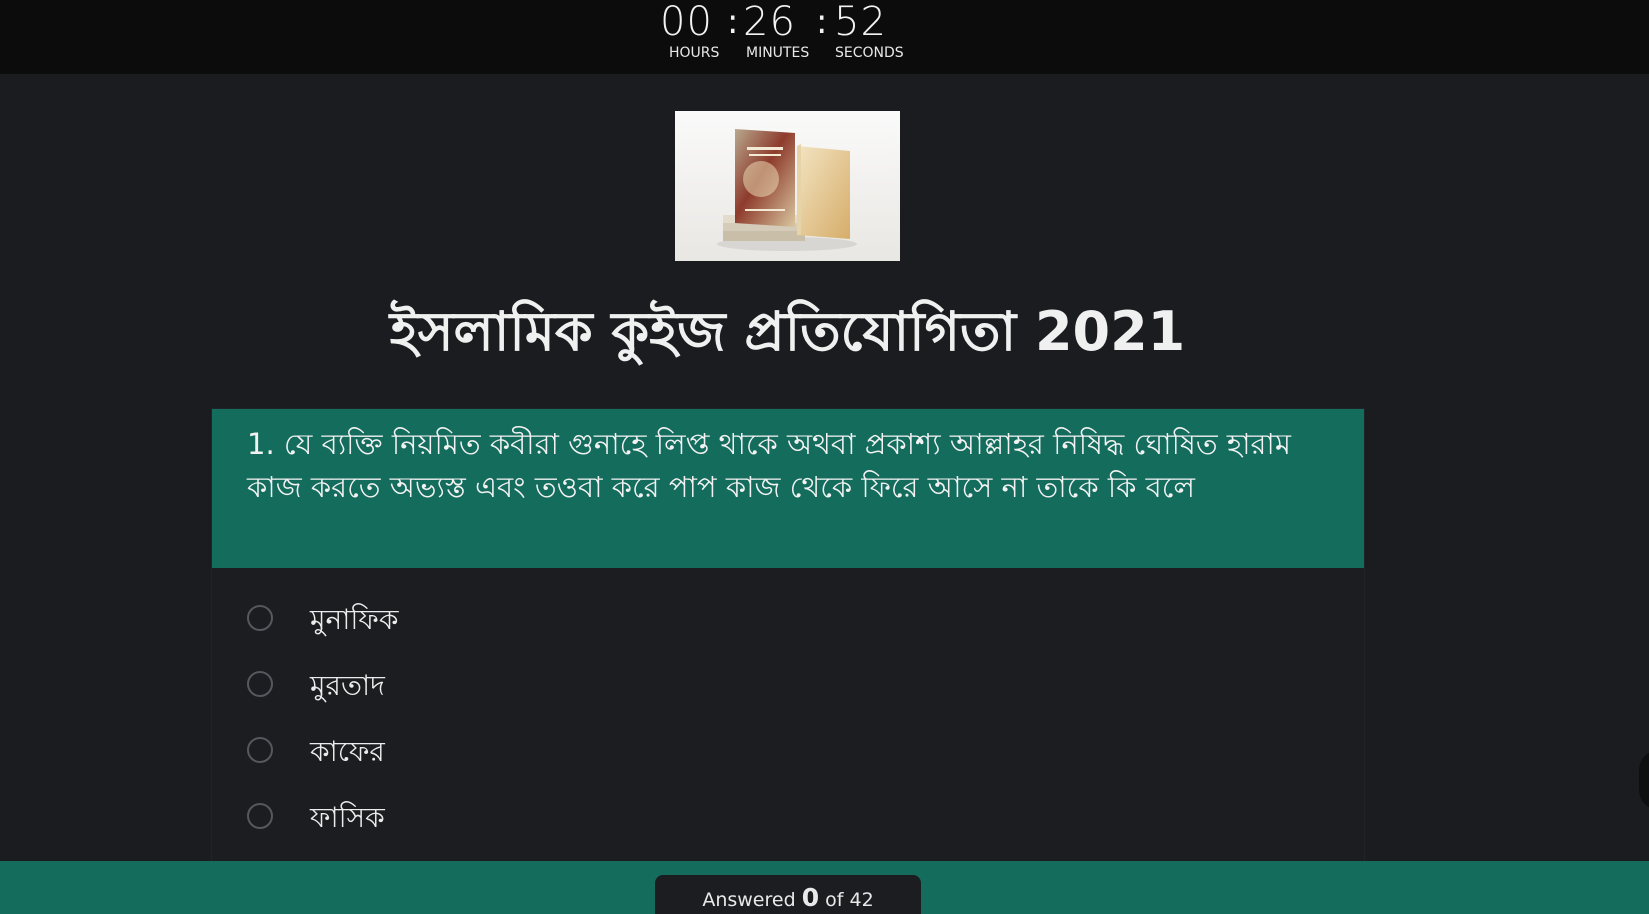 This screenshot has height=914, width=1649. What do you see at coordinates (686, 22) in the screenshot?
I see `timer-hours: 00` at bounding box center [686, 22].